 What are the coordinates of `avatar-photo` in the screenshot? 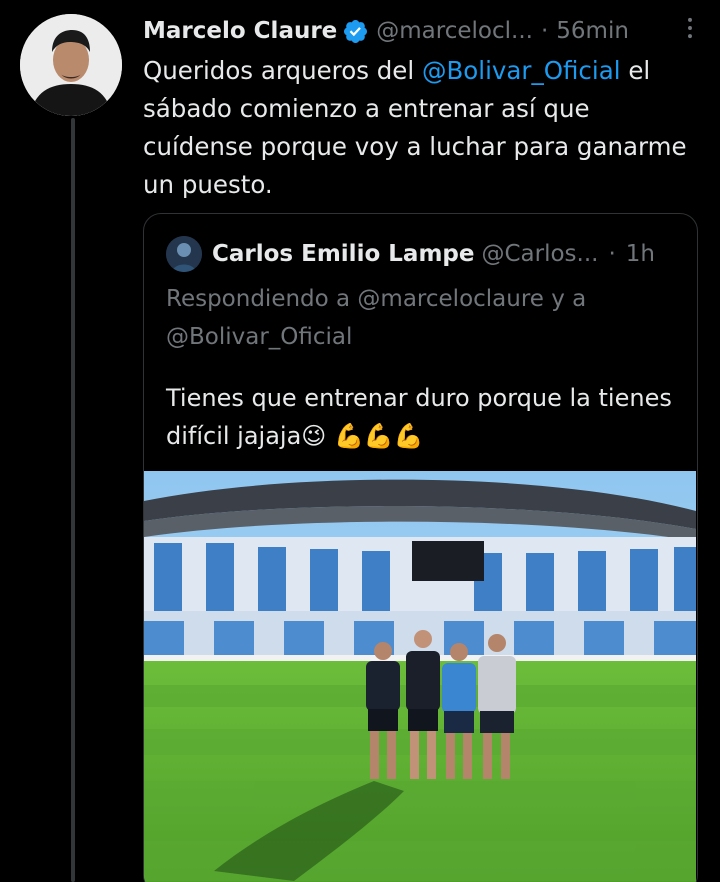 It's located at (71, 65).